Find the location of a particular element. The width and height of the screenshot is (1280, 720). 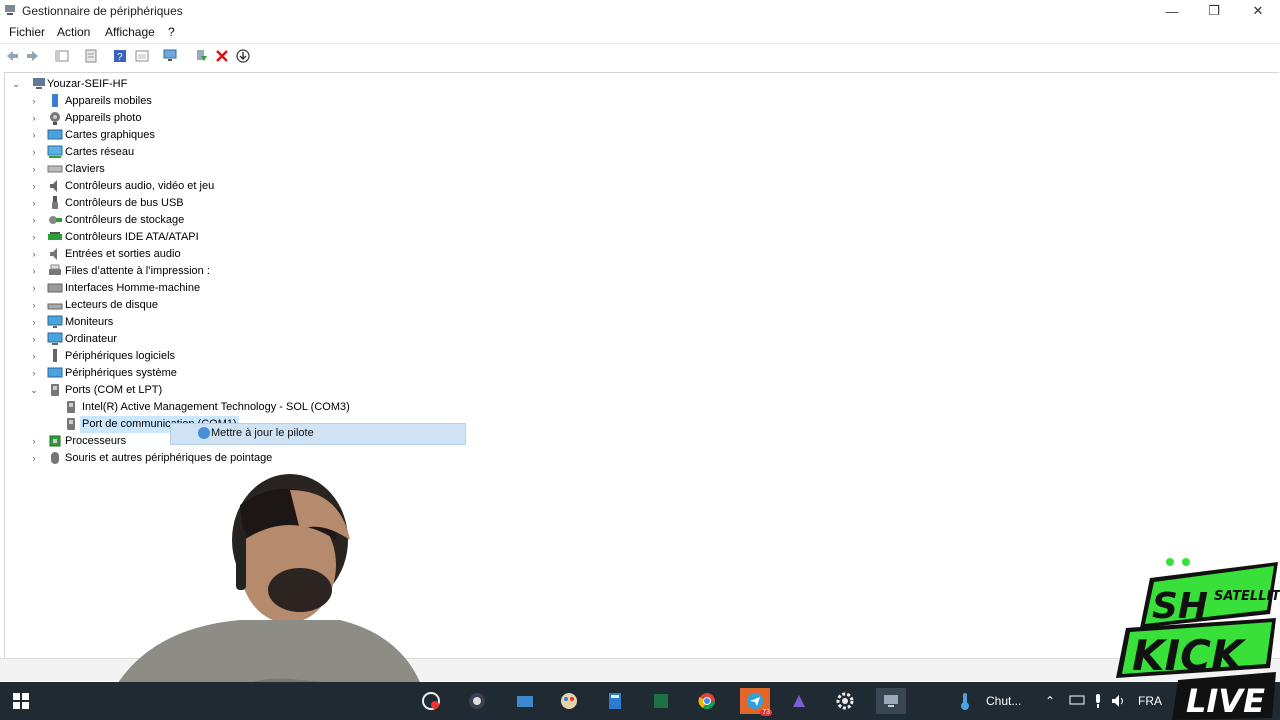

processor-icon is located at coordinates (55, 441).